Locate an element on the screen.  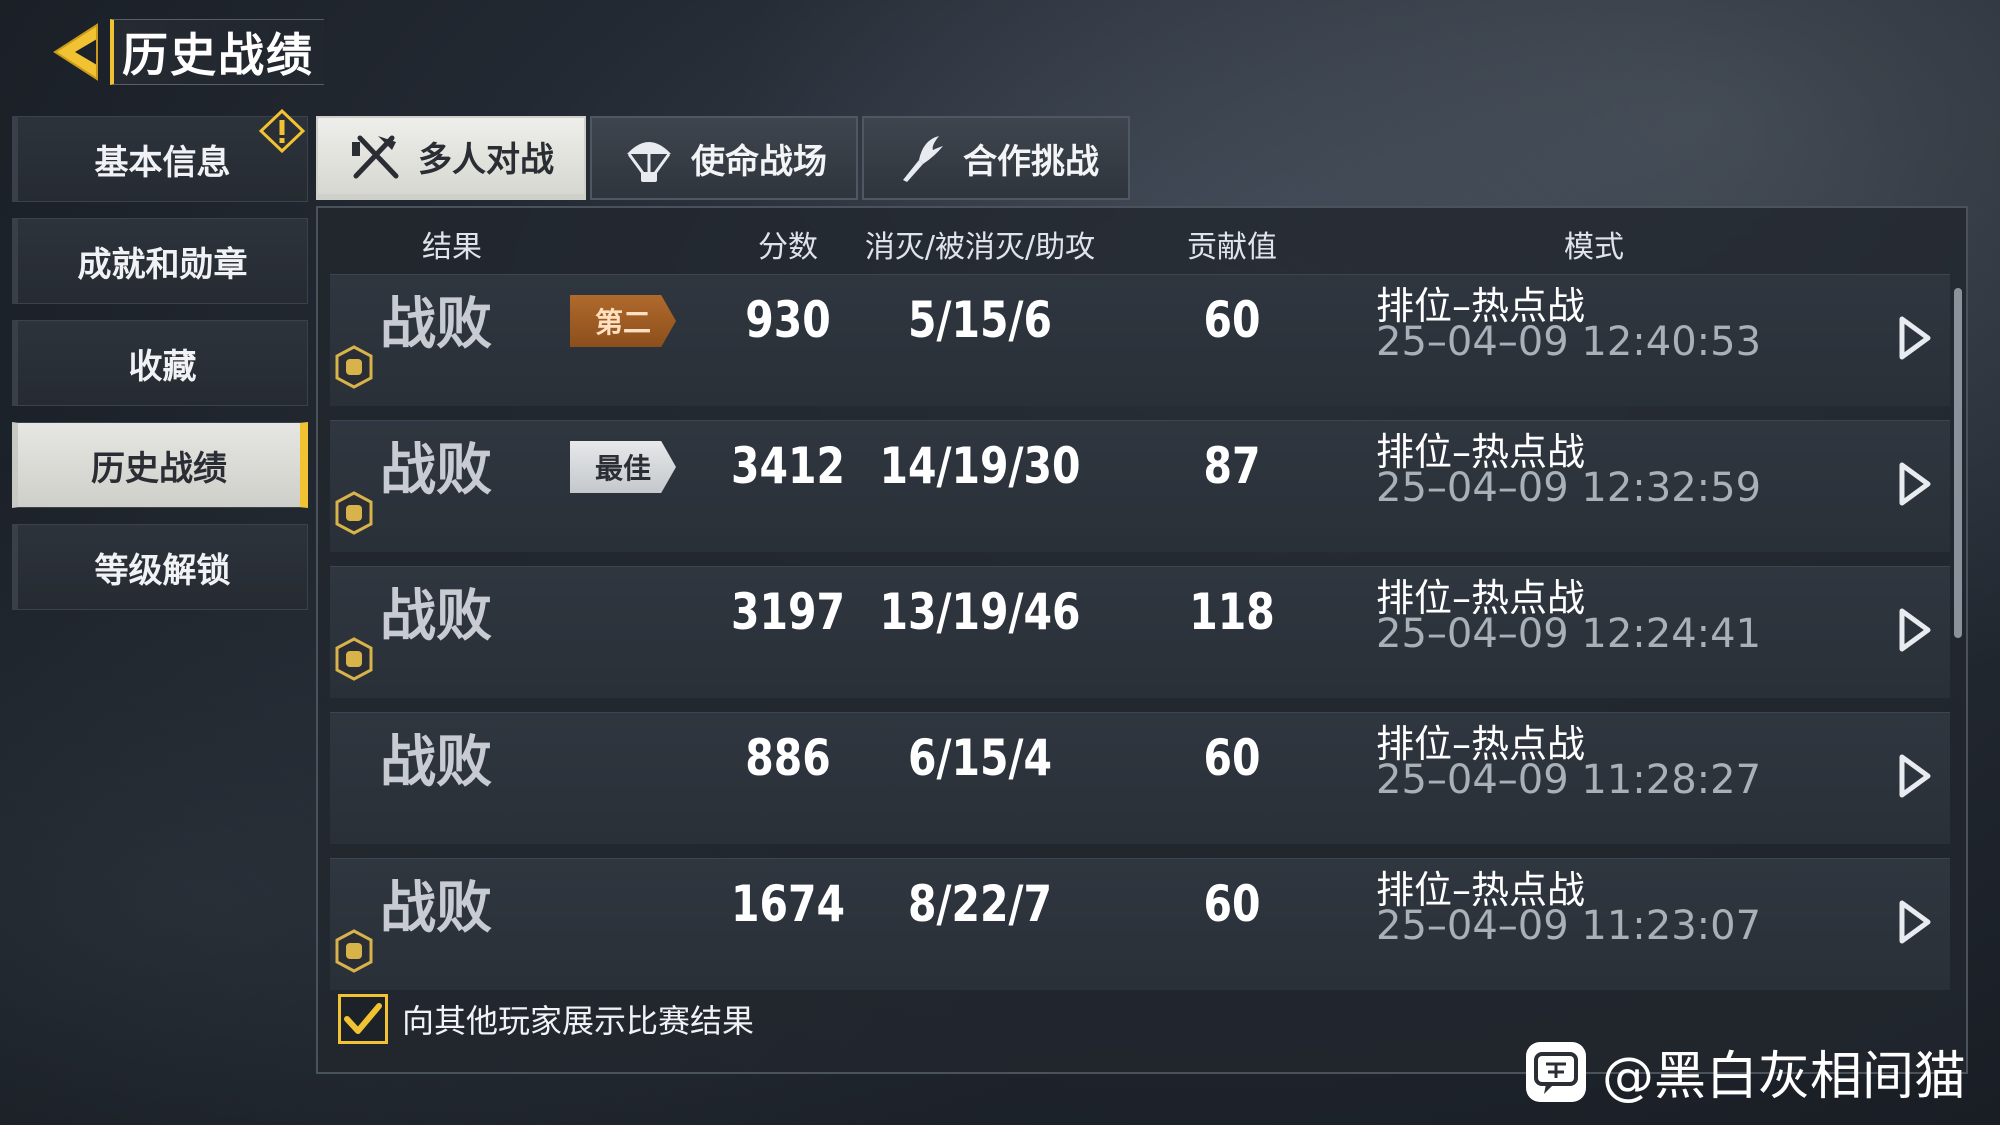
watermark-text: @黑白灰相间猫 is located at coordinates (1784, 1077).